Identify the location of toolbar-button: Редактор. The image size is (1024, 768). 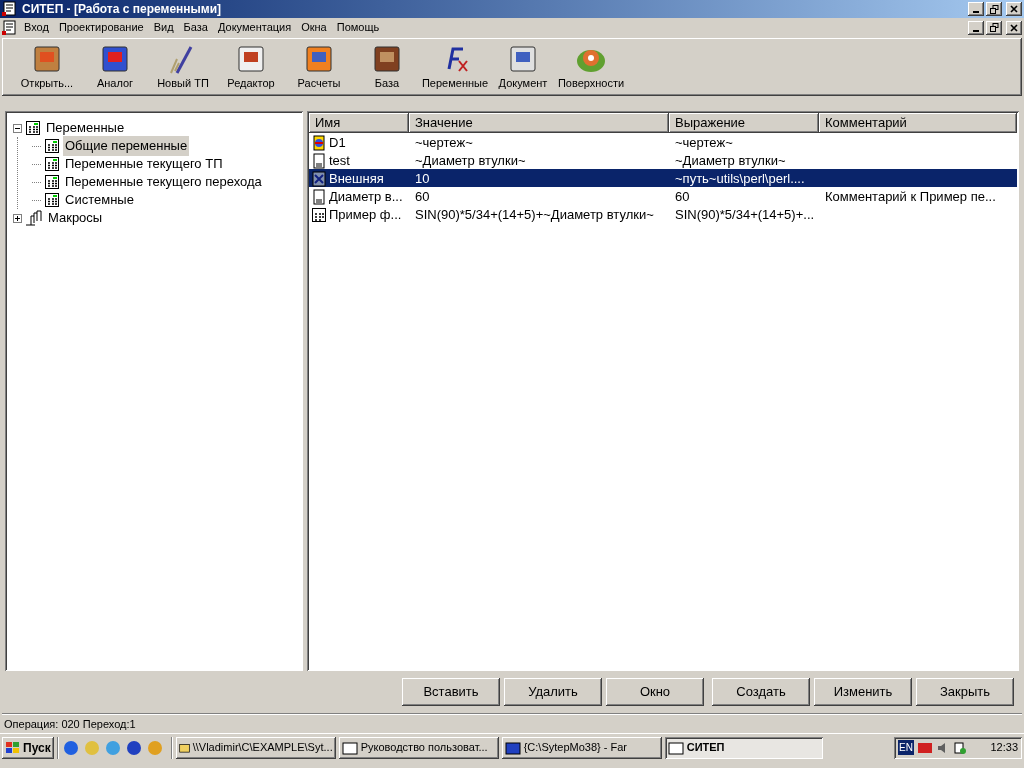
(251, 67).